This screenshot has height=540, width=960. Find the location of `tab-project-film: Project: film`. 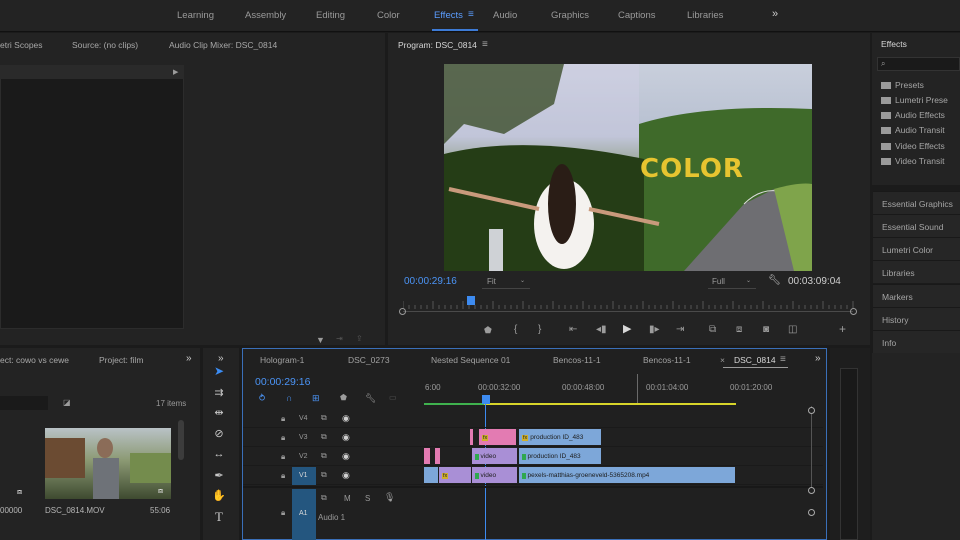

tab-project-film: Project: film is located at coordinates (121, 360).